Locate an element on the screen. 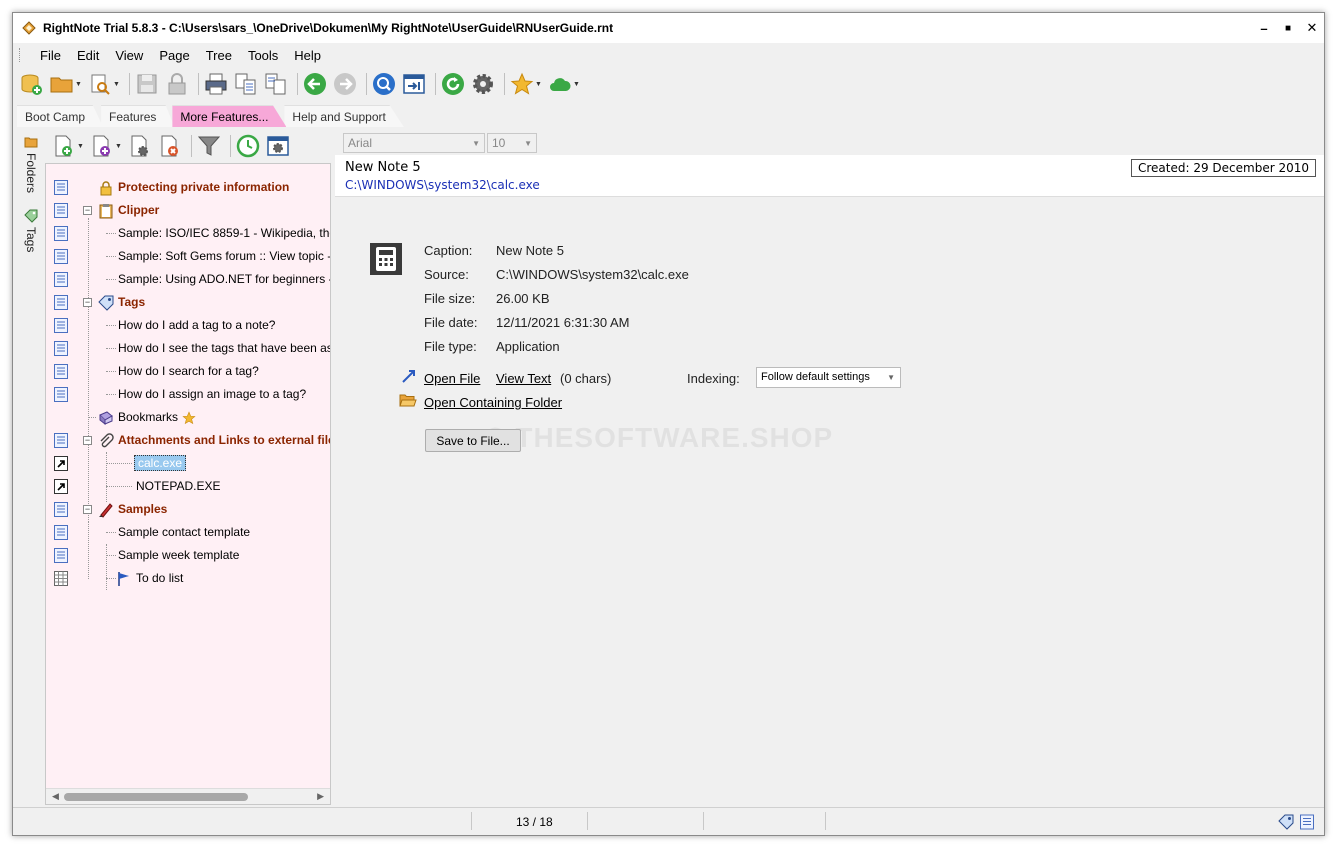 This screenshot has height=849, width=1337. open-dropdown-arrow: ▼ is located at coordinates (79, 84).